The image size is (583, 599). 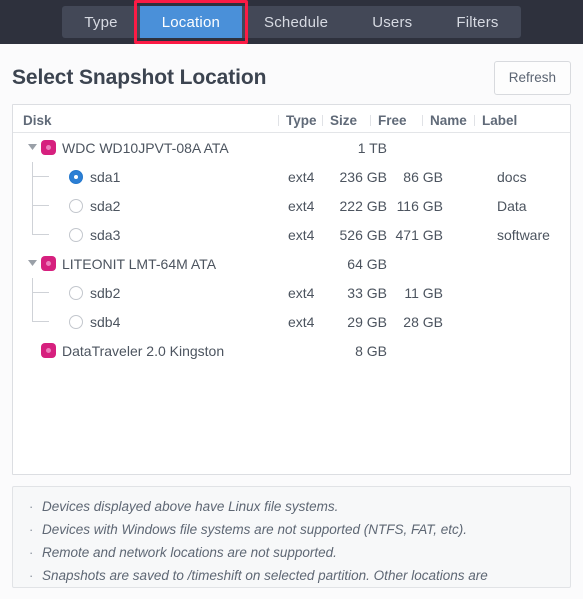 I want to click on partition-radio-sdb2, so click(x=76, y=292).